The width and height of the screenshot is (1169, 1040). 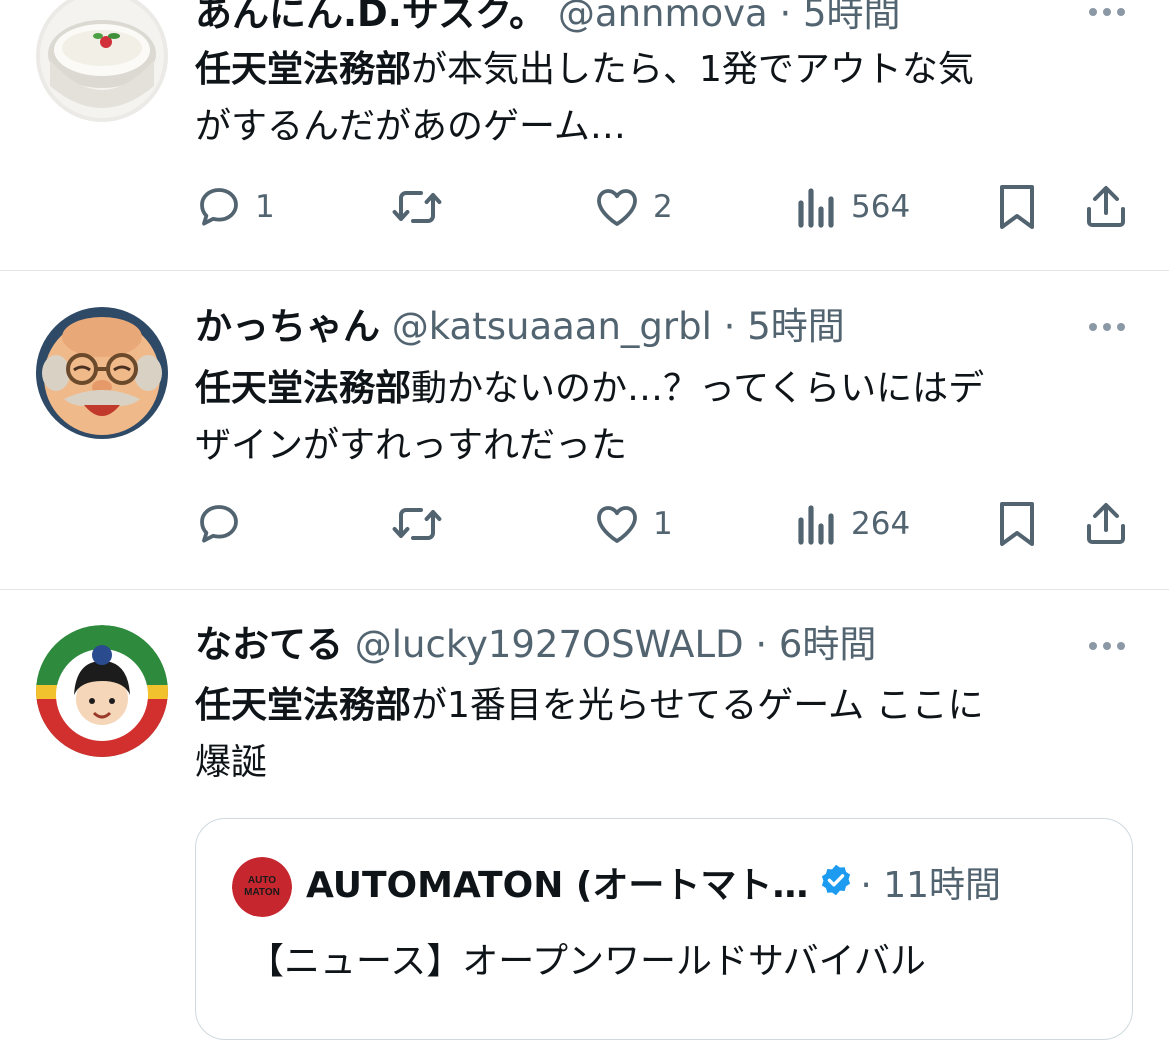 What do you see at coordinates (942, 885) in the screenshot?
I see `timestamp: 11時間` at bounding box center [942, 885].